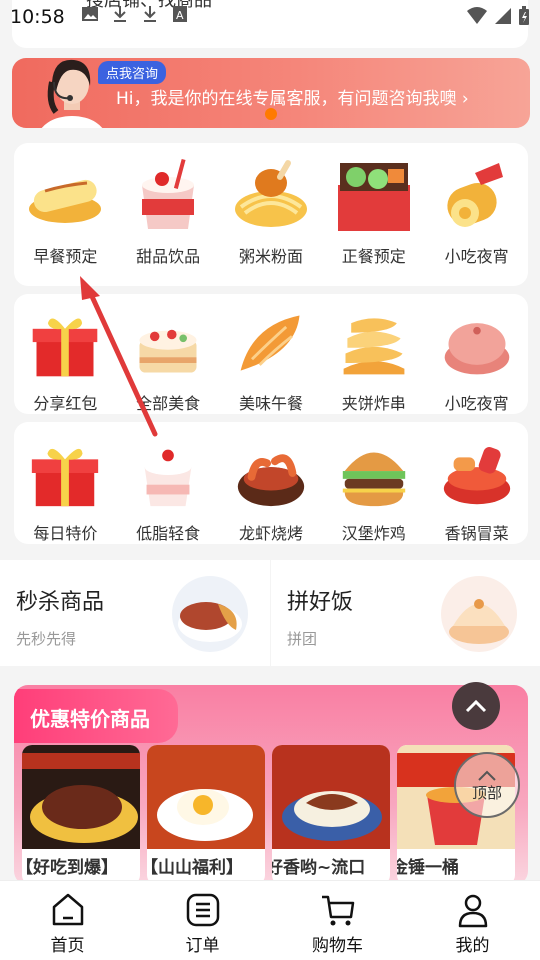 The height and width of the screenshot is (960, 540). Describe the element at coordinates (271, 114) in the screenshot. I see `carousel-indicator` at that location.